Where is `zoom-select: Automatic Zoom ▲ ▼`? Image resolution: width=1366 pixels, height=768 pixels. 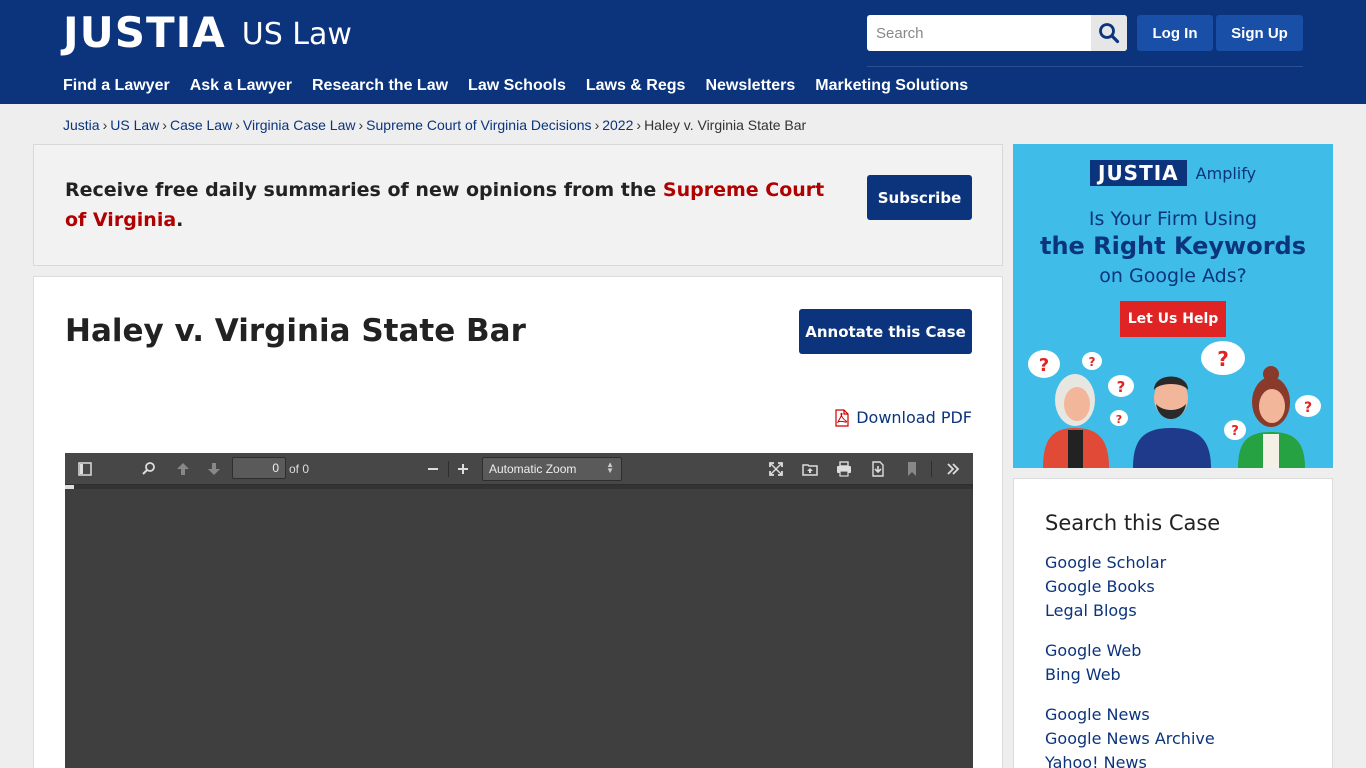
zoom-select: Automatic Zoom ▲ ▼ is located at coordinates (552, 469).